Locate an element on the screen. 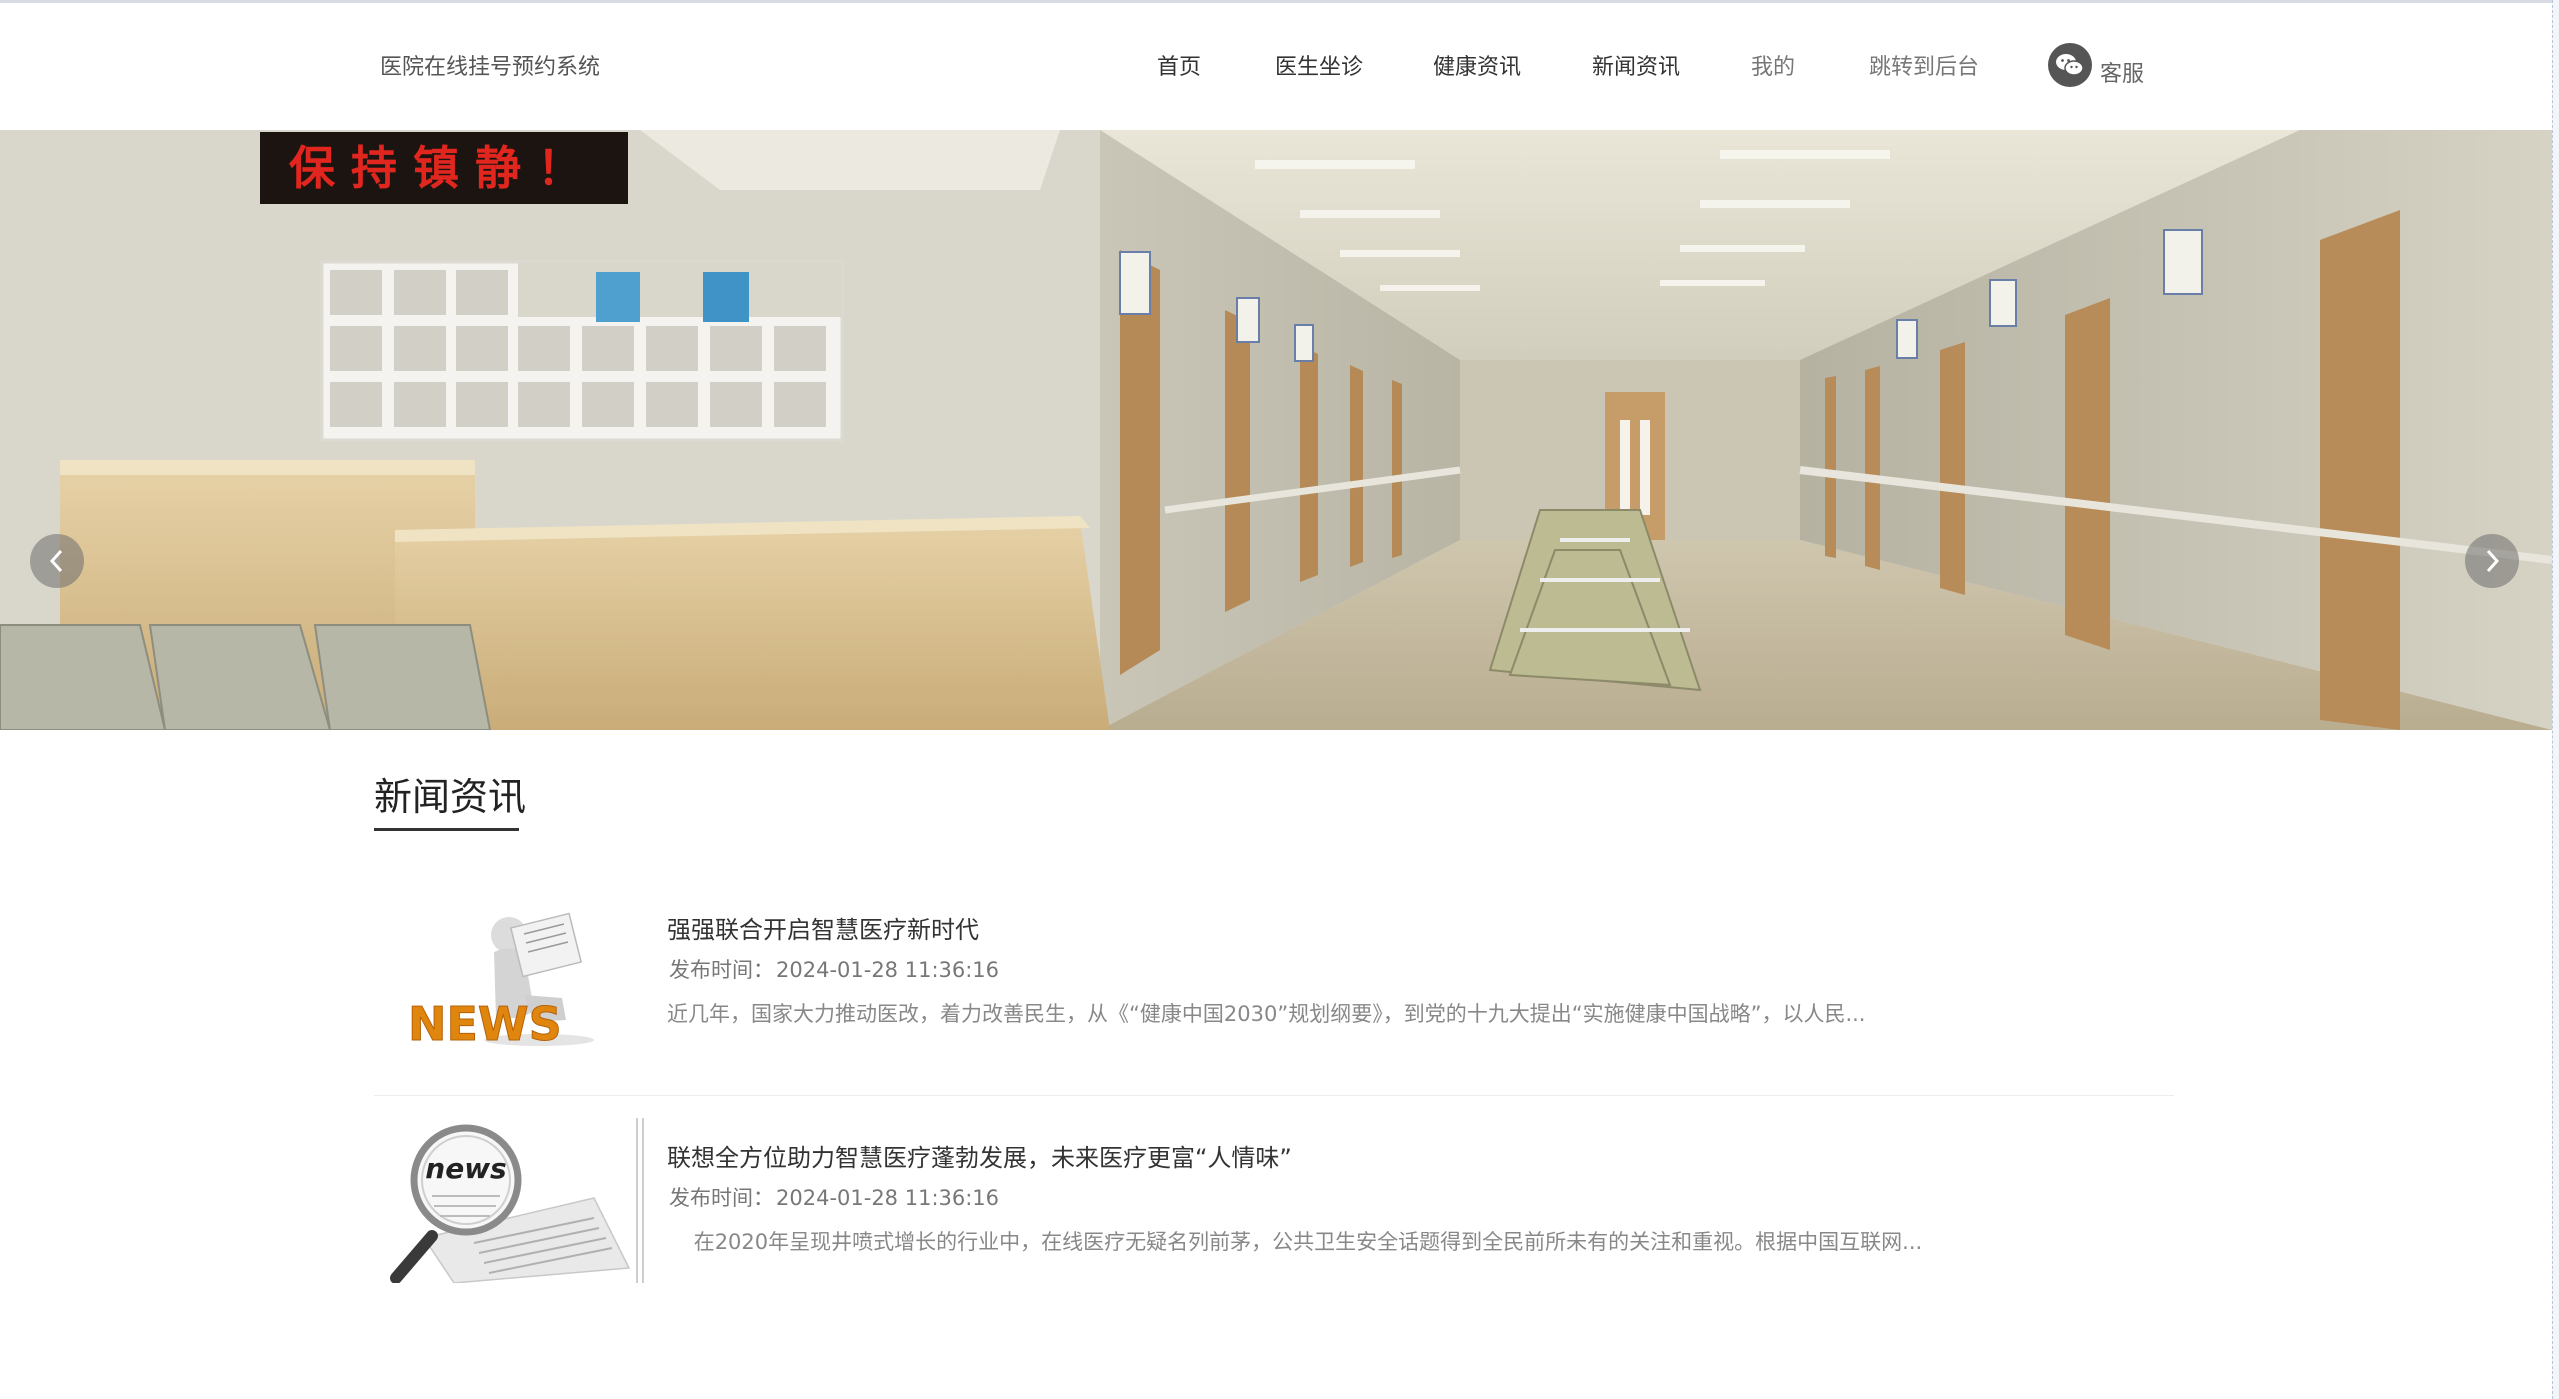  chevron-left-icon is located at coordinates (56, 561).